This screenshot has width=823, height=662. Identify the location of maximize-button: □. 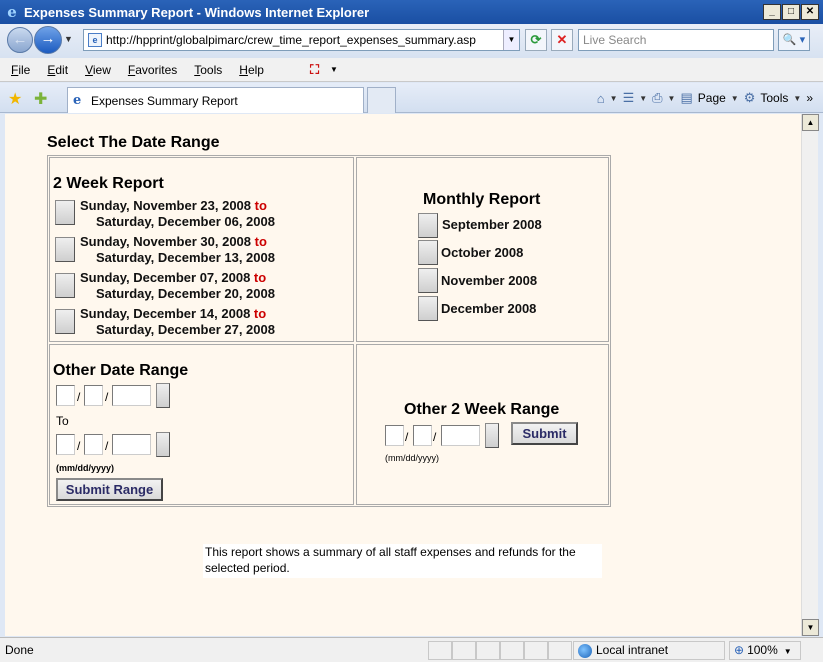
(791, 12).